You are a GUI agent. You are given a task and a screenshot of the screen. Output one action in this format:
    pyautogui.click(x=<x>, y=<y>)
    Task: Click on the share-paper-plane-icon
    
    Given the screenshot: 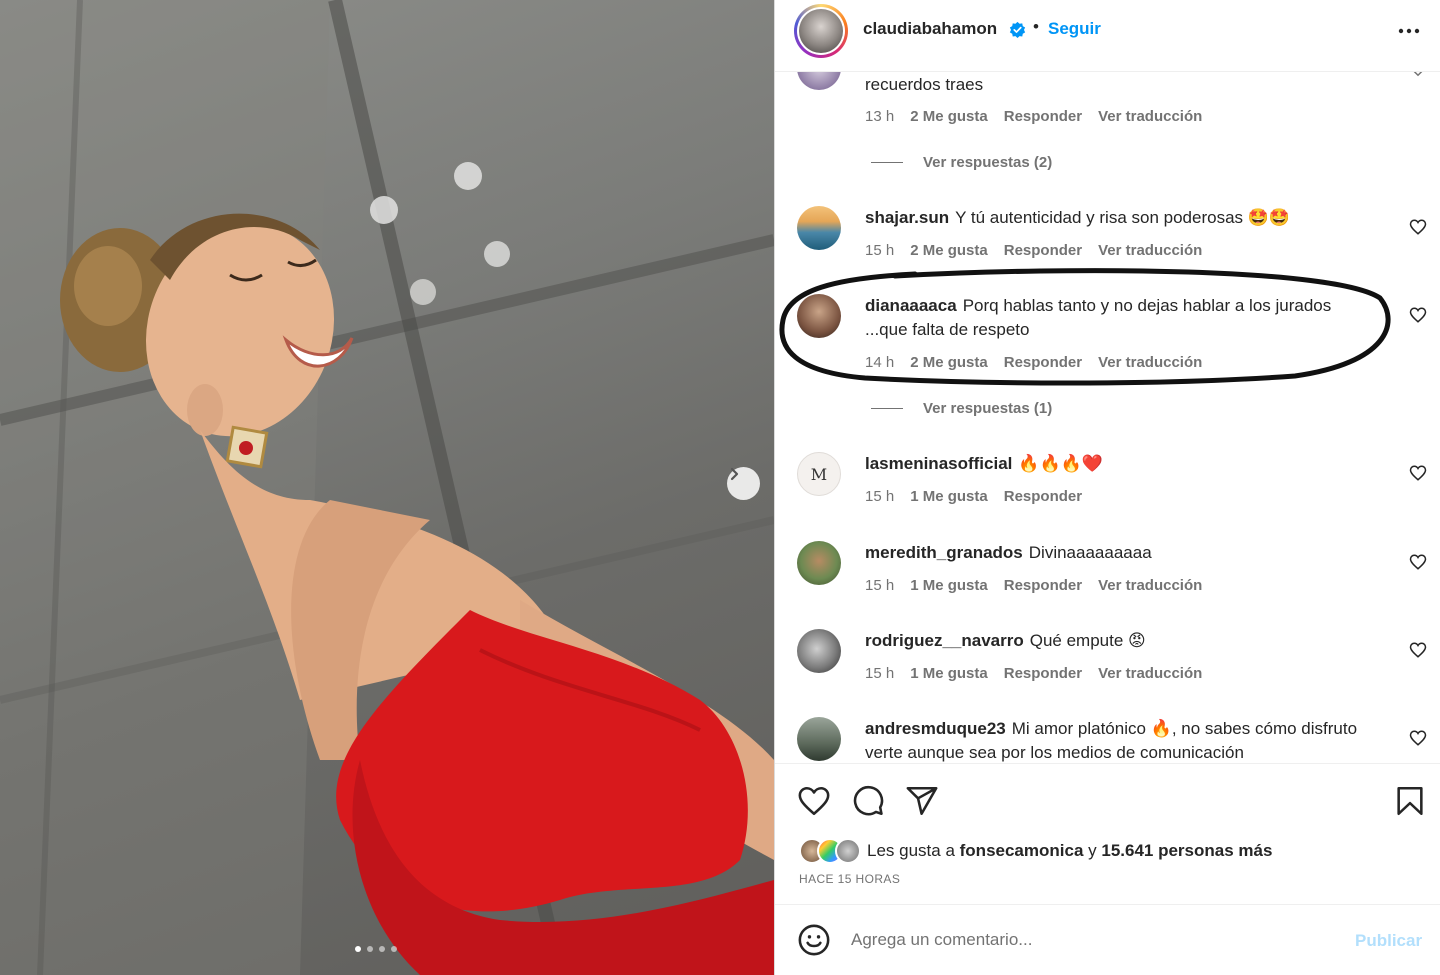 What is the action you would take?
    pyautogui.click(x=922, y=801)
    